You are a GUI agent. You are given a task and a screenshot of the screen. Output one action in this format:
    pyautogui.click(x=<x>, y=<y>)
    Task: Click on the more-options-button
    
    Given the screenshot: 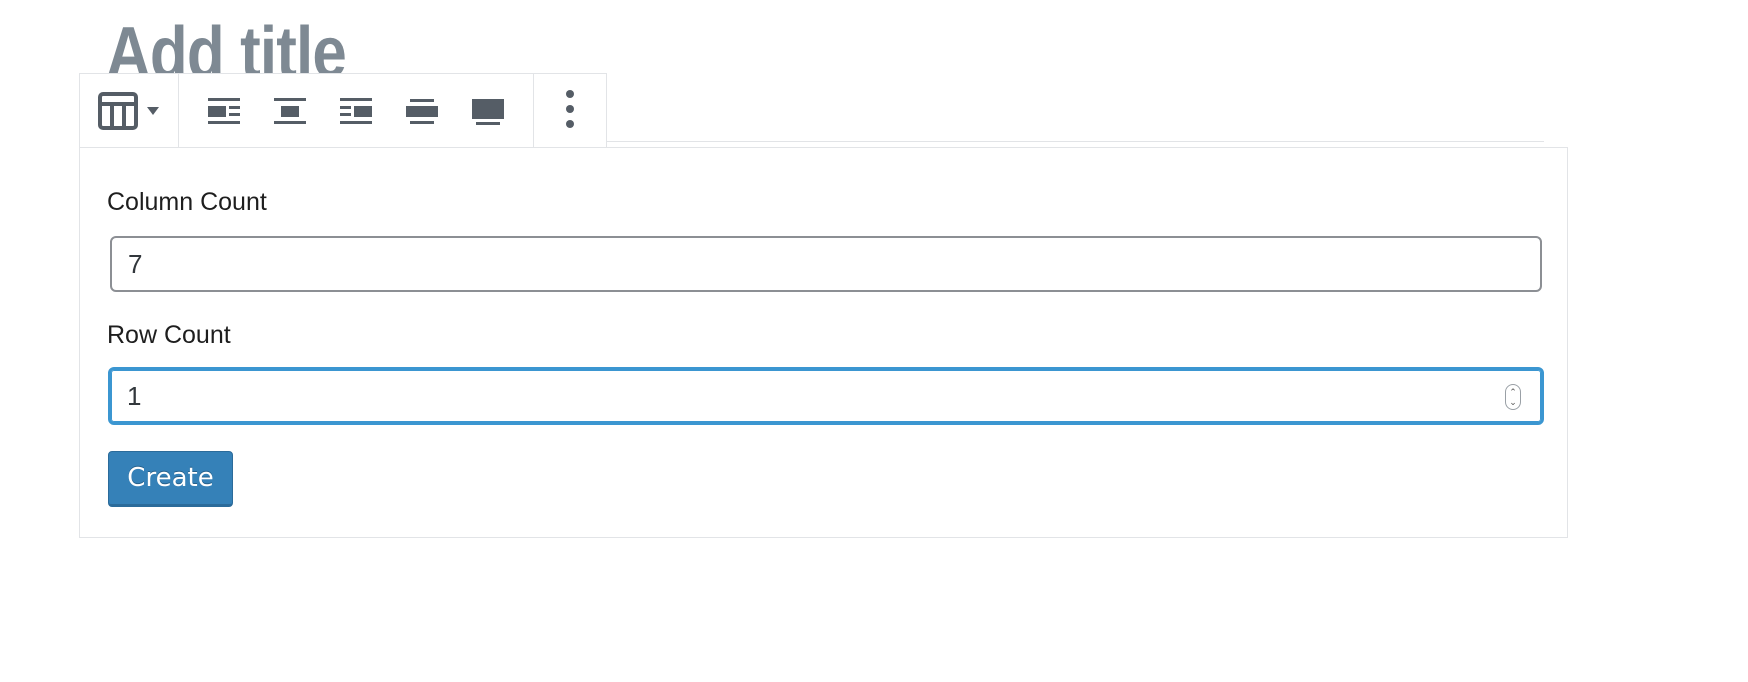 What is the action you would take?
    pyautogui.click(x=569, y=111)
    